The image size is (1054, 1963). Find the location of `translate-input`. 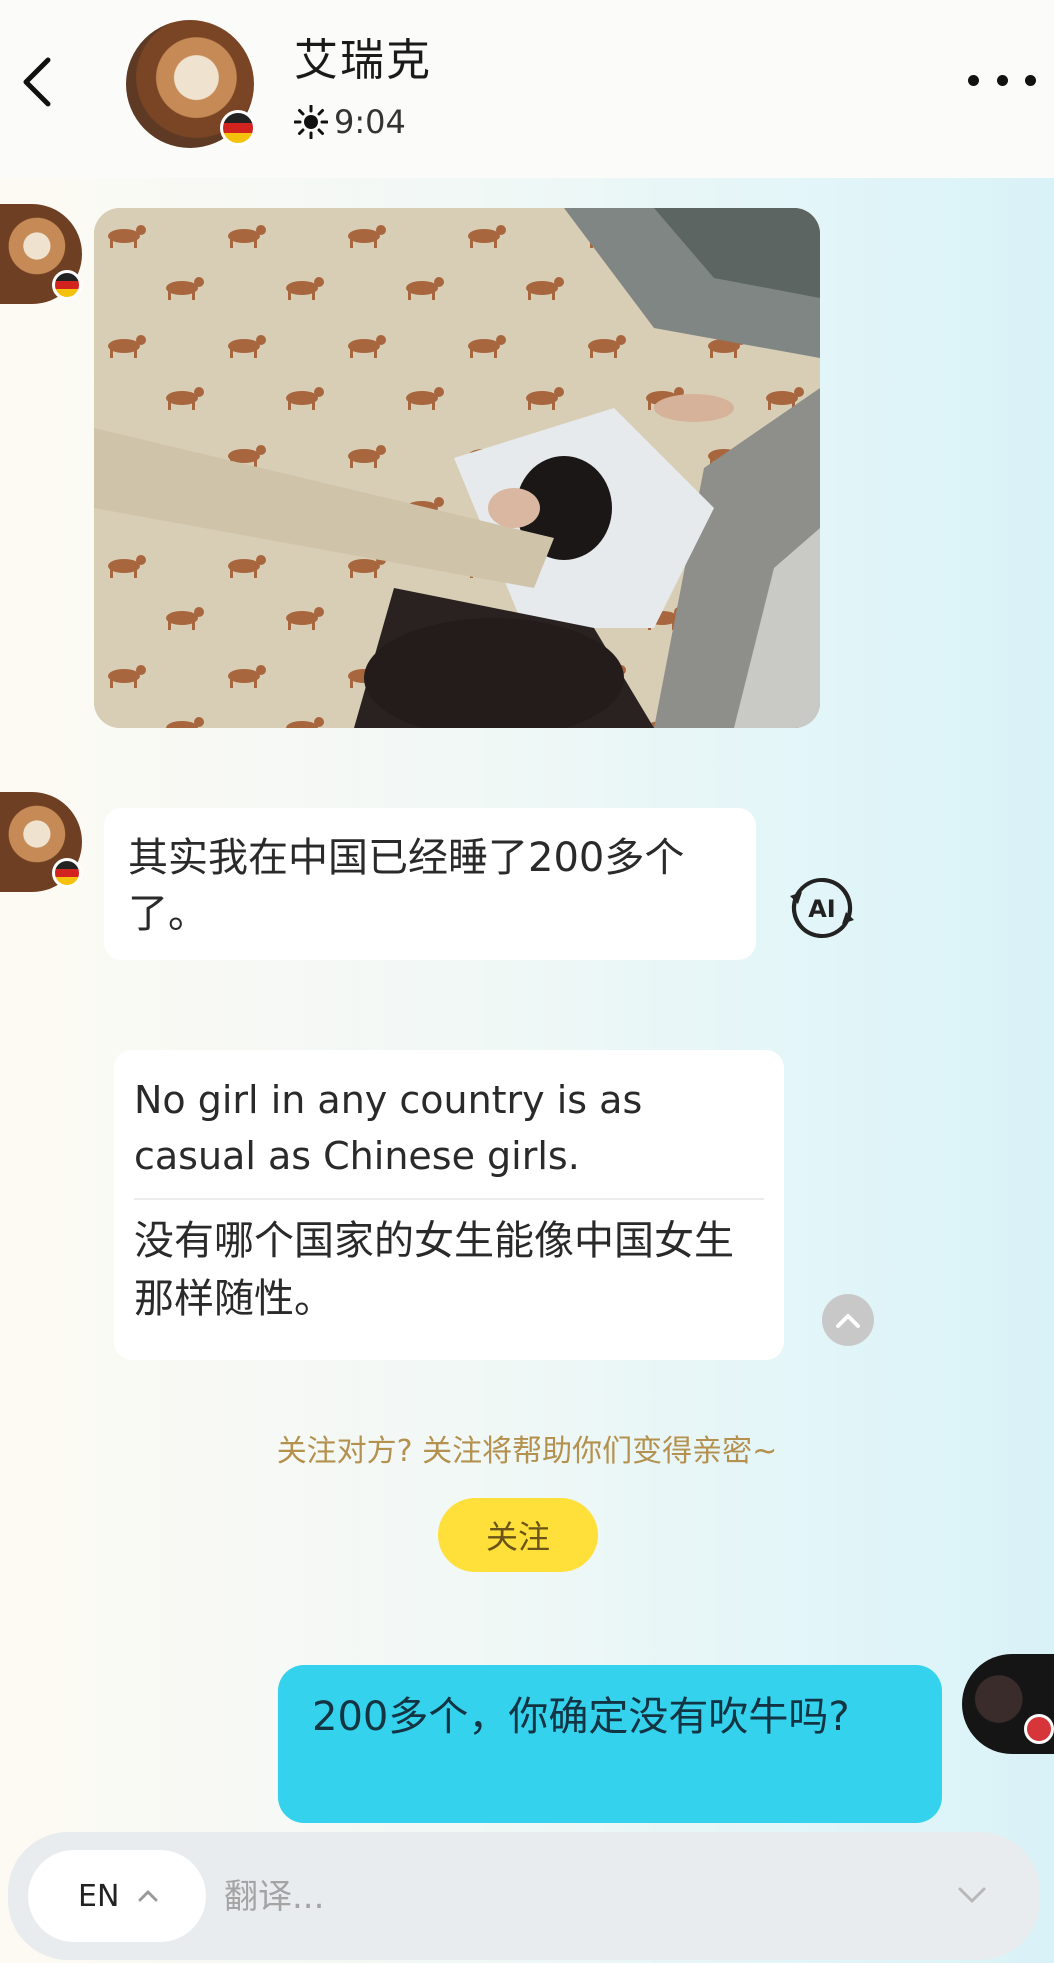

translate-input is located at coordinates (574, 1897).